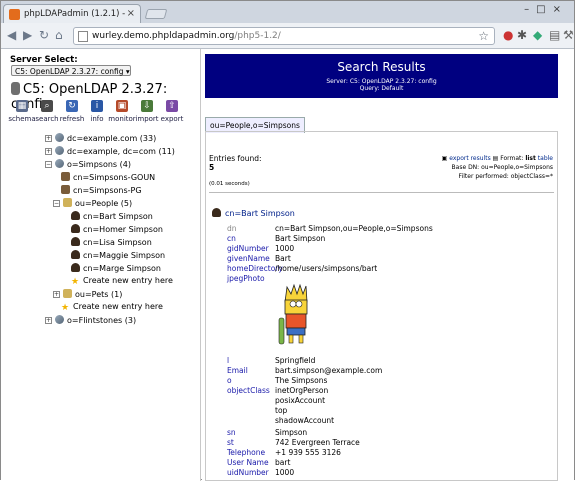  Describe the element at coordinates (285, 248) in the screenshot. I see `attr-value: 1000` at that location.